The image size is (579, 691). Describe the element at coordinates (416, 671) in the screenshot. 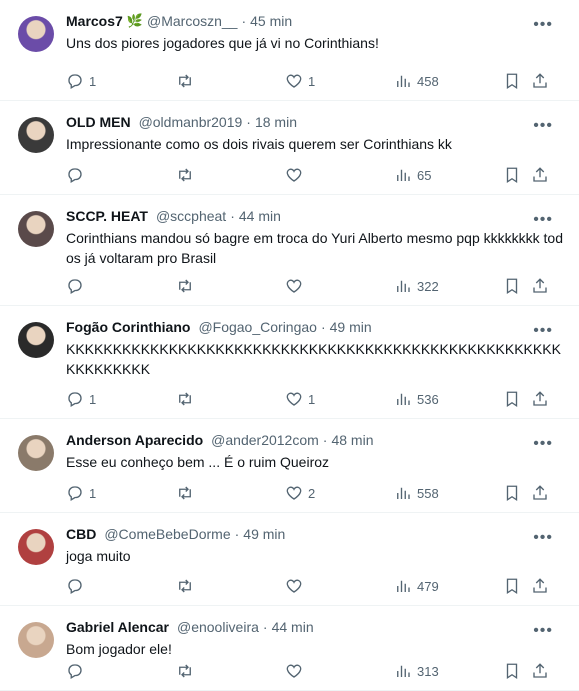

I see `views-button: 313` at that location.